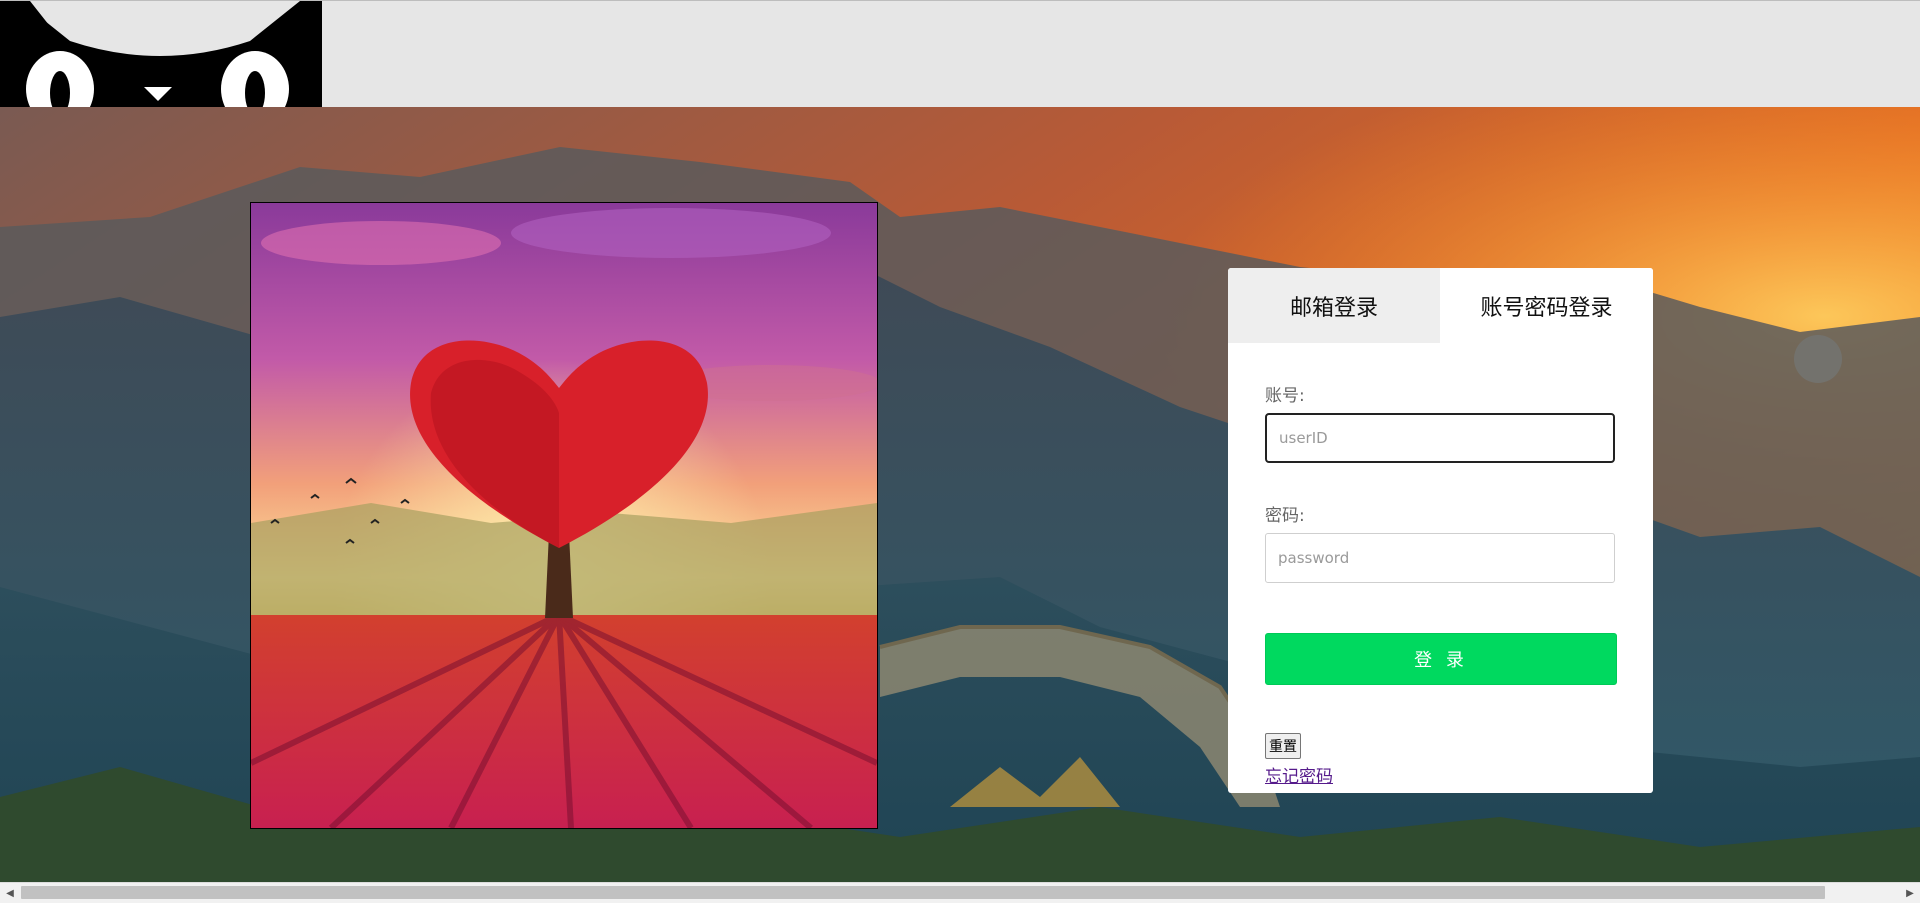 Image resolution: width=1920 pixels, height=903 pixels. Describe the element at coordinates (1910, 893) in the screenshot. I see `scroll-right-arrow-icon: ▶` at that location.